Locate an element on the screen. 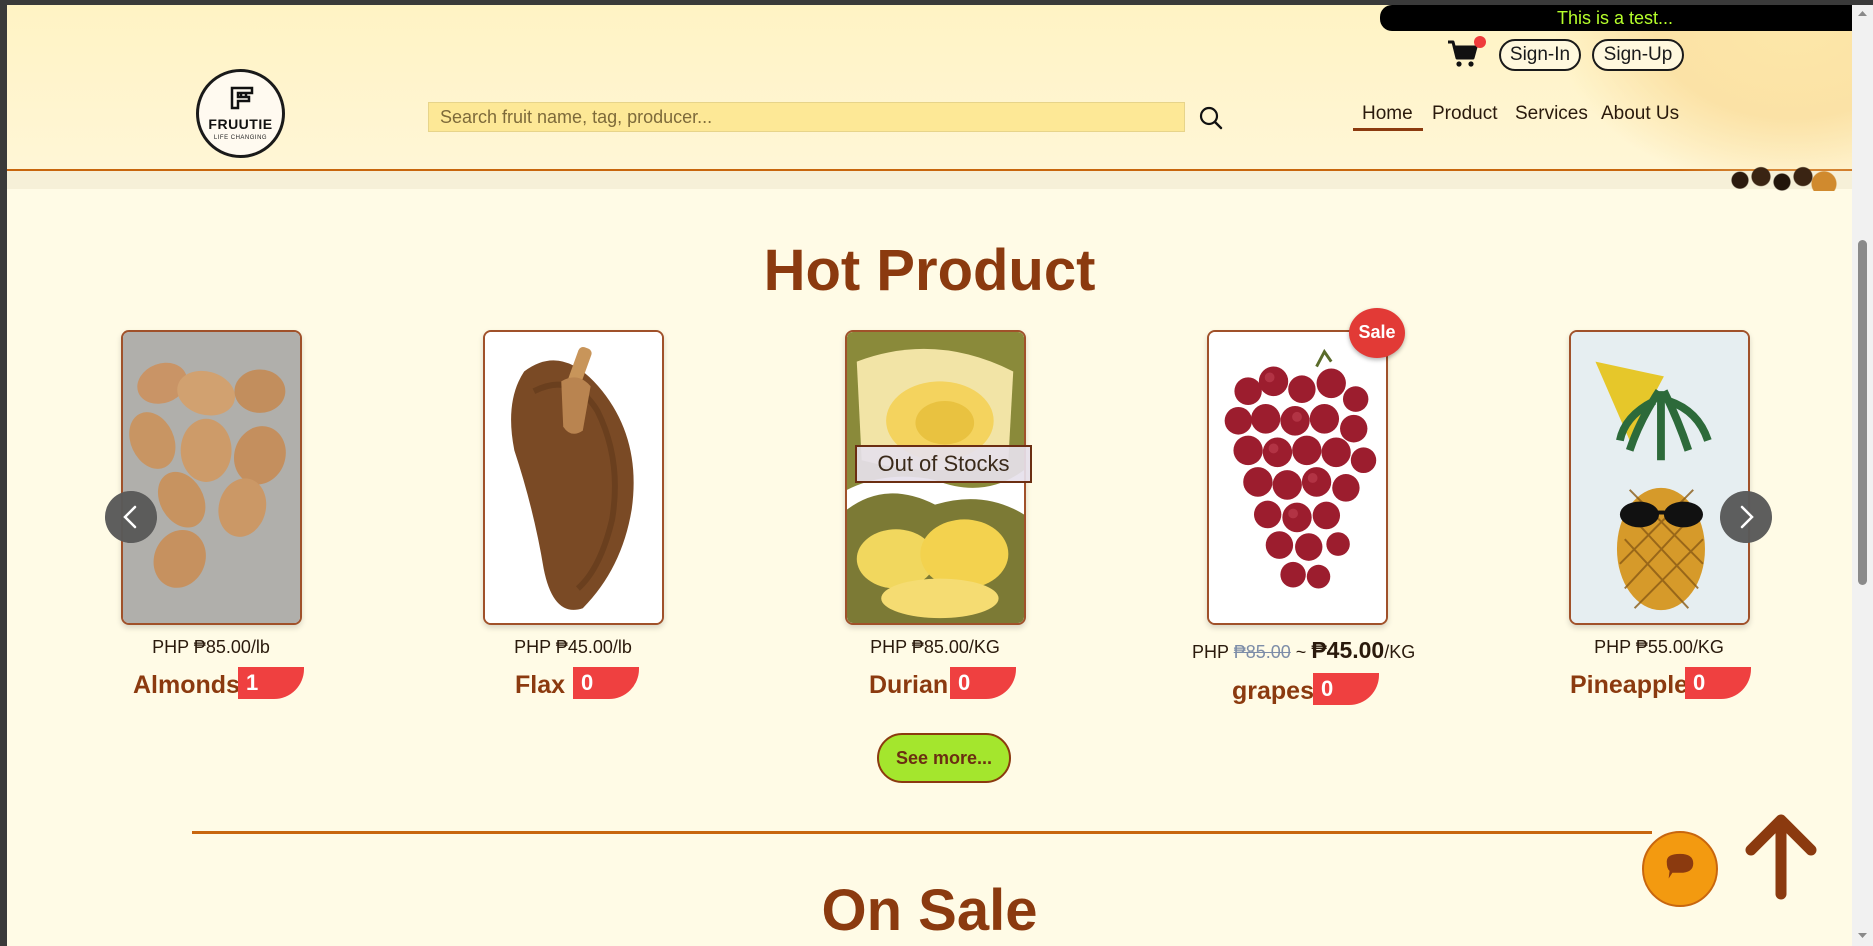  flax-image is located at coordinates (573, 477).